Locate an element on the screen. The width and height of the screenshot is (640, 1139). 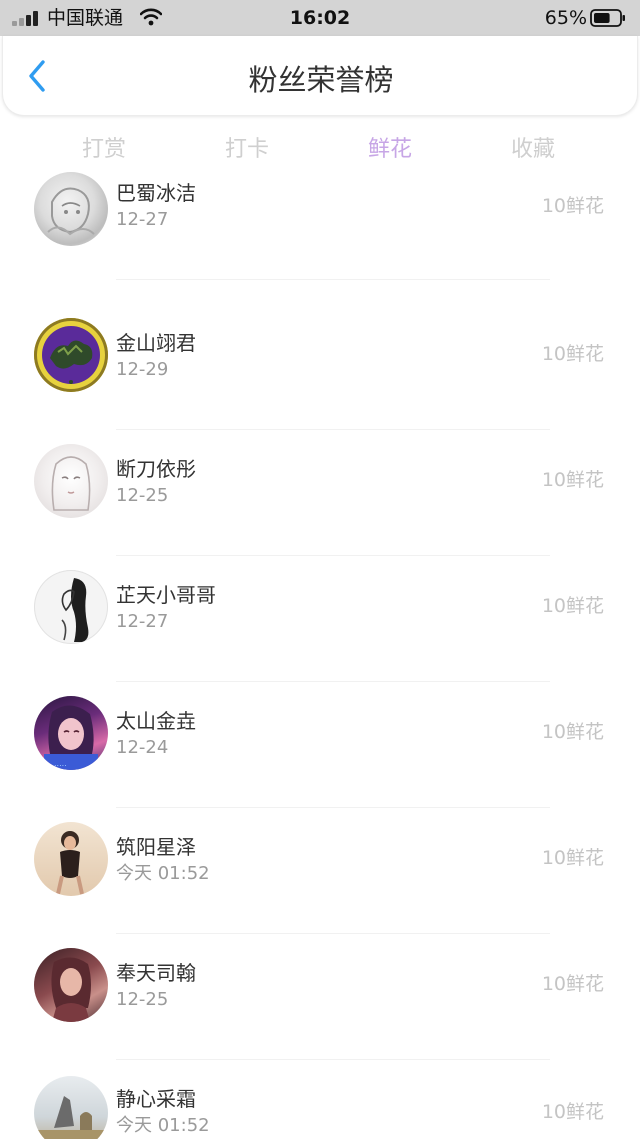
signal-icon is located at coordinates (27, 18).